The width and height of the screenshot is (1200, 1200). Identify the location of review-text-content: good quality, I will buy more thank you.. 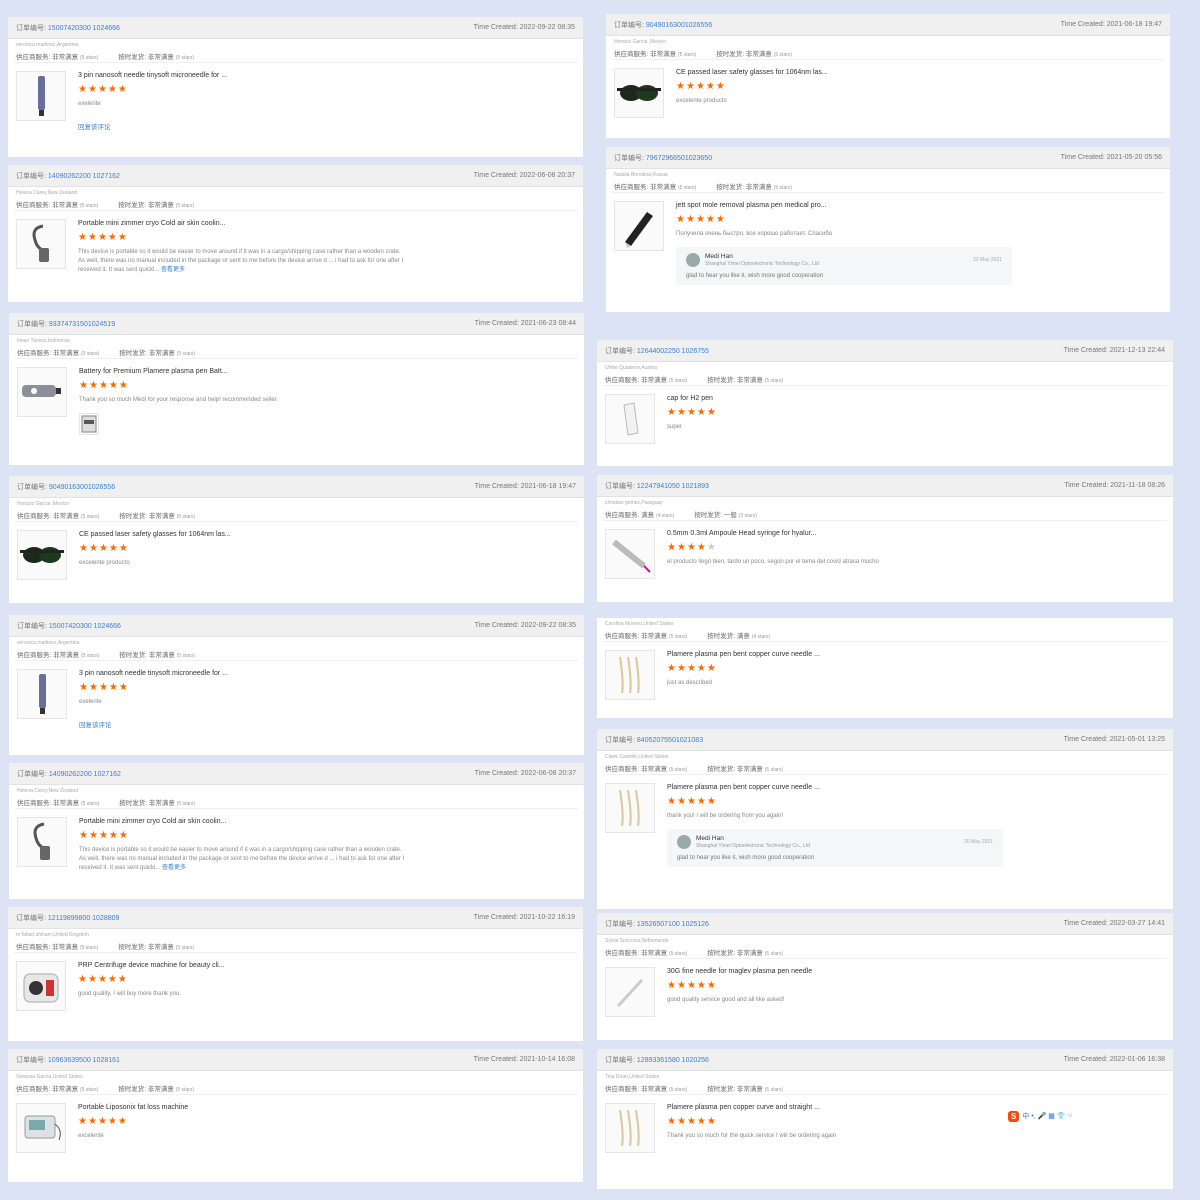
(129, 994).